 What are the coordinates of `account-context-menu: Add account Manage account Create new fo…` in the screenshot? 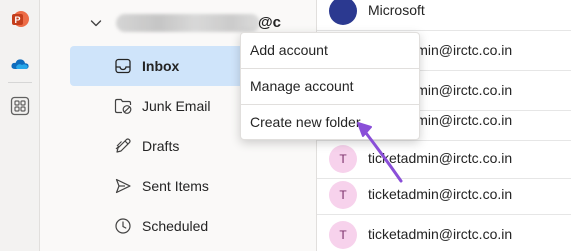 It's located at (330, 86).